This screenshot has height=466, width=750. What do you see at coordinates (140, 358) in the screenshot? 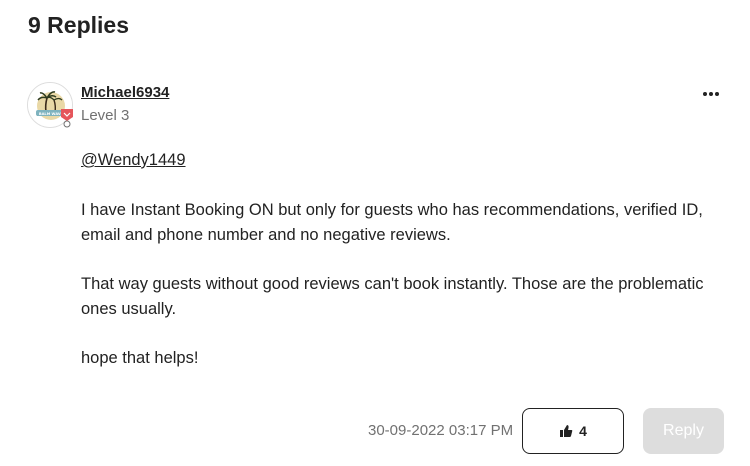
I see `reply-paragraph: hope that helps!` at bounding box center [140, 358].